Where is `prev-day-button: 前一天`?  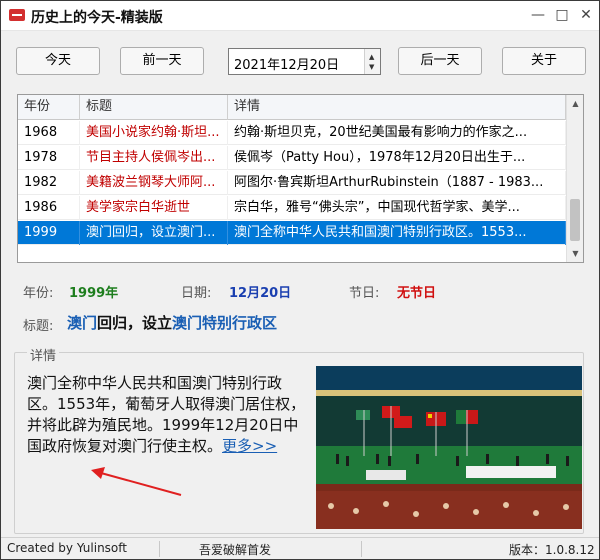 prev-day-button: 前一天 is located at coordinates (162, 61).